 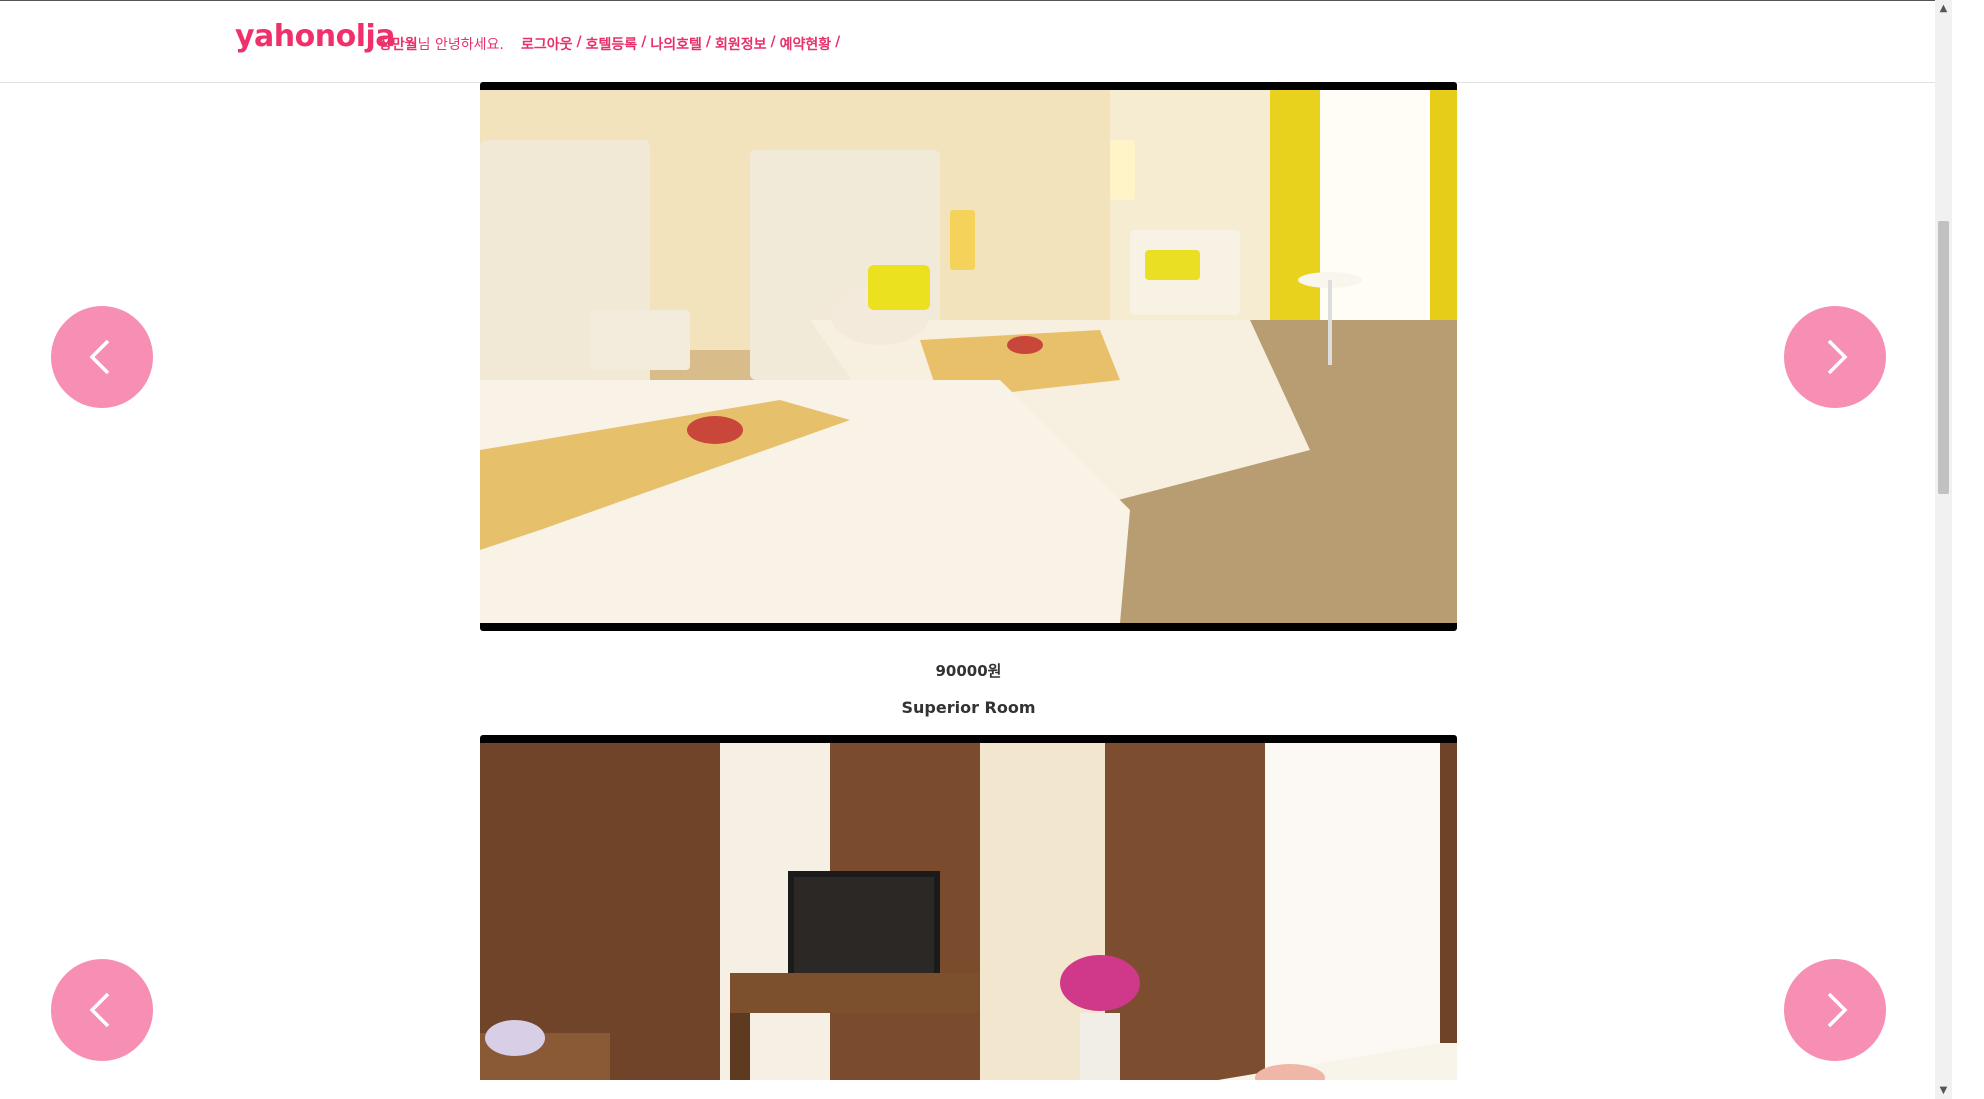 I want to click on user-greeting: 장만월님 안녕하세요., so click(x=441, y=44).